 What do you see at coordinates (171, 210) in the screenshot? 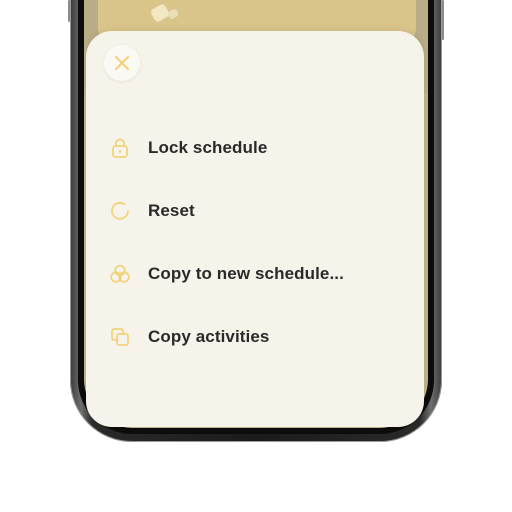
I see `menu-item-label: Reset` at bounding box center [171, 210].